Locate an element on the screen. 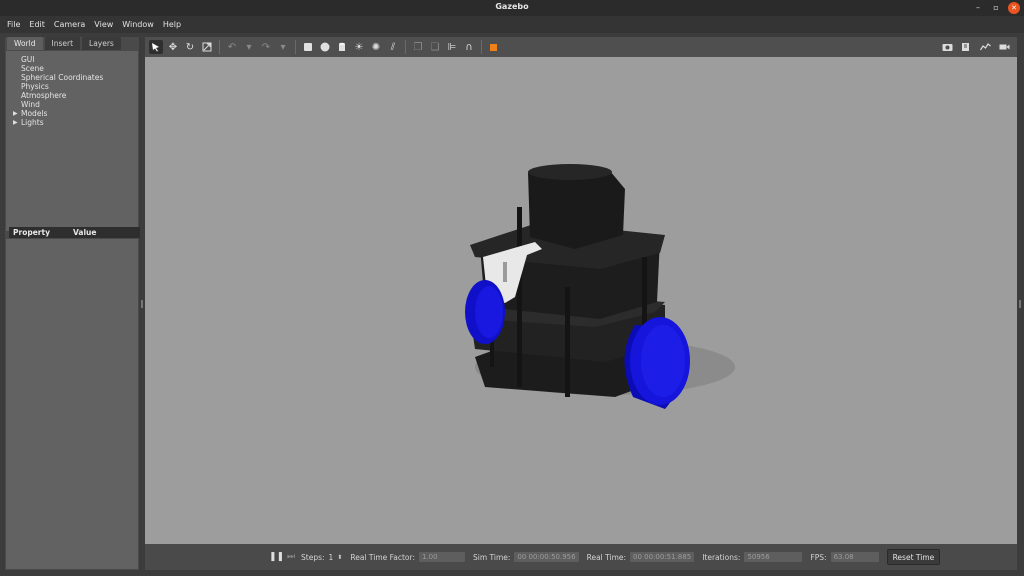 This screenshot has width=1024, height=576. right-panel-splitter-handle is located at coordinates (1020, 304).